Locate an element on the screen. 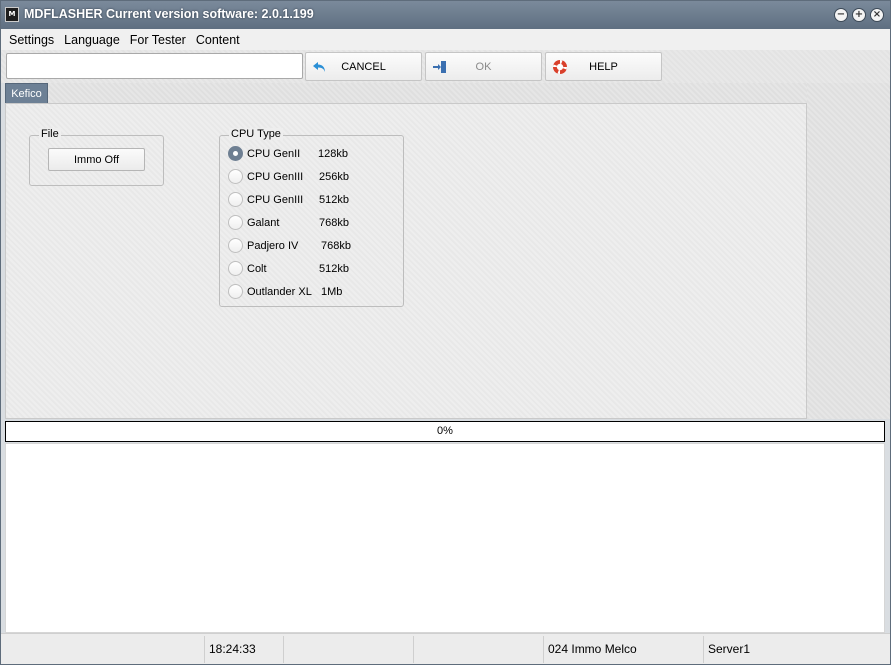 Image resolution: width=891 pixels, height=665 pixels. status-bar: 18:24:33 024 Immo Melco Server1 is located at coordinates (445, 648).